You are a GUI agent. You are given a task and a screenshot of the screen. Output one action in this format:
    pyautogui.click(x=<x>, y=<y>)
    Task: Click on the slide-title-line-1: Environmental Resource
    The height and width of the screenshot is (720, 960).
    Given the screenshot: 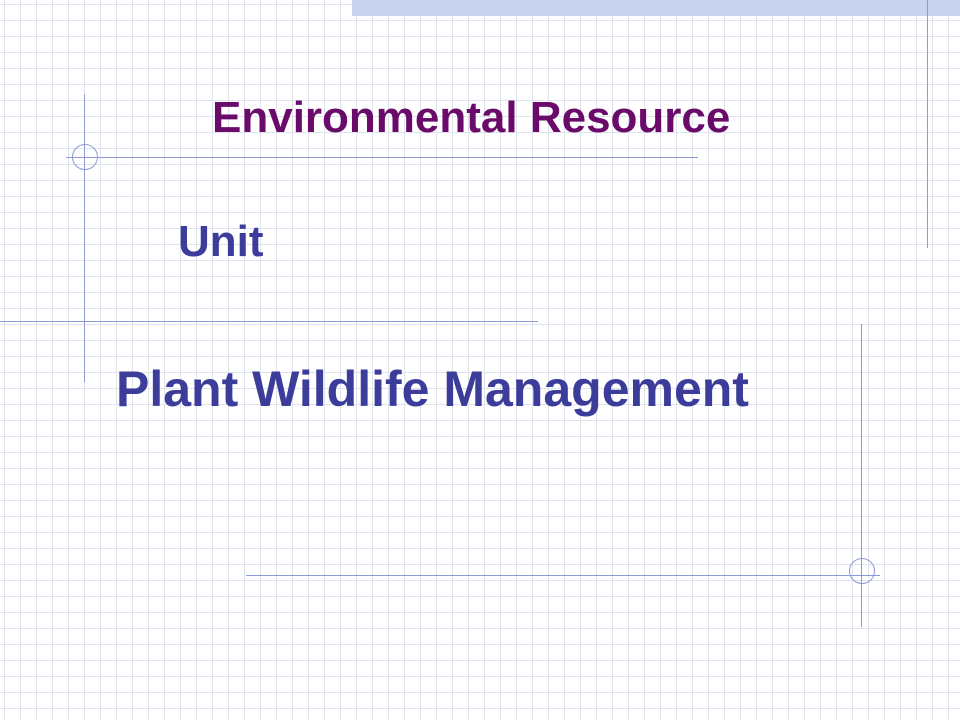 What is the action you would take?
    pyautogui.click(x=471, y=117)
    